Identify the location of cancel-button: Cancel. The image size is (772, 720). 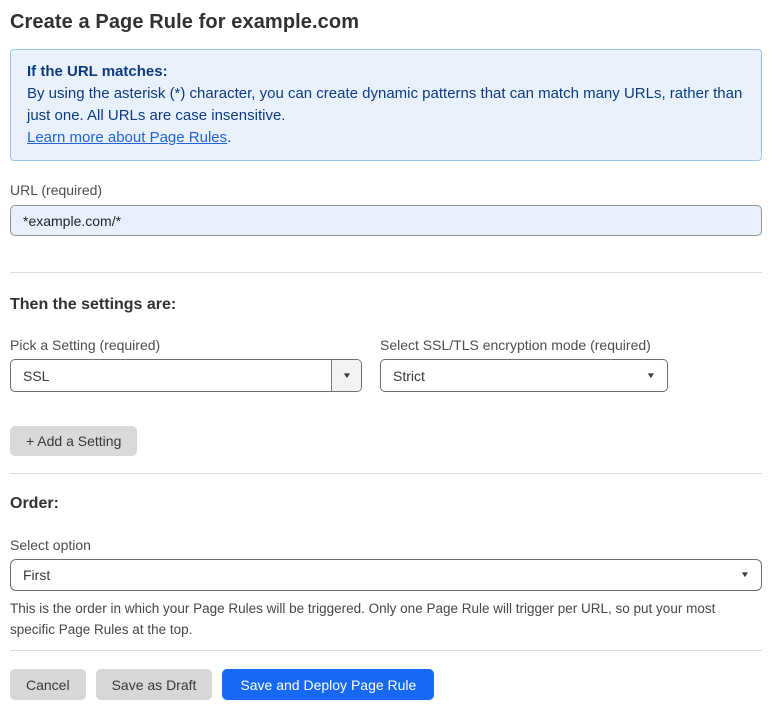
(48, 684).